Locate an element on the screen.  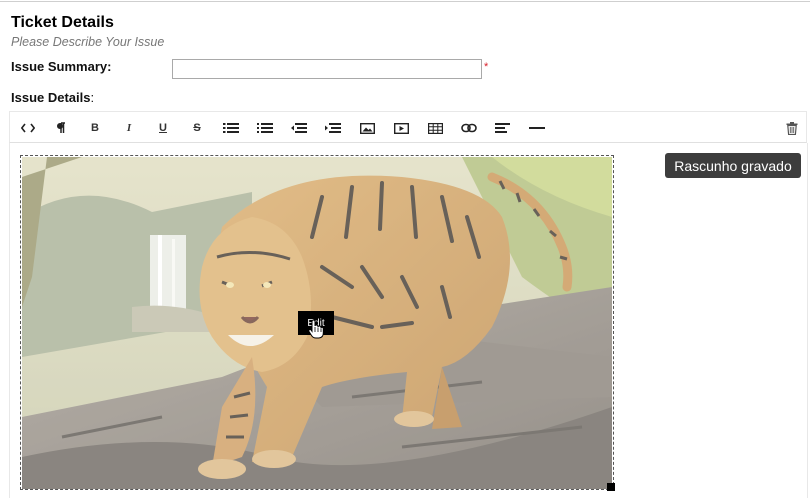
issue-details-label: Issue Details: is located at coordinates (52, 97).